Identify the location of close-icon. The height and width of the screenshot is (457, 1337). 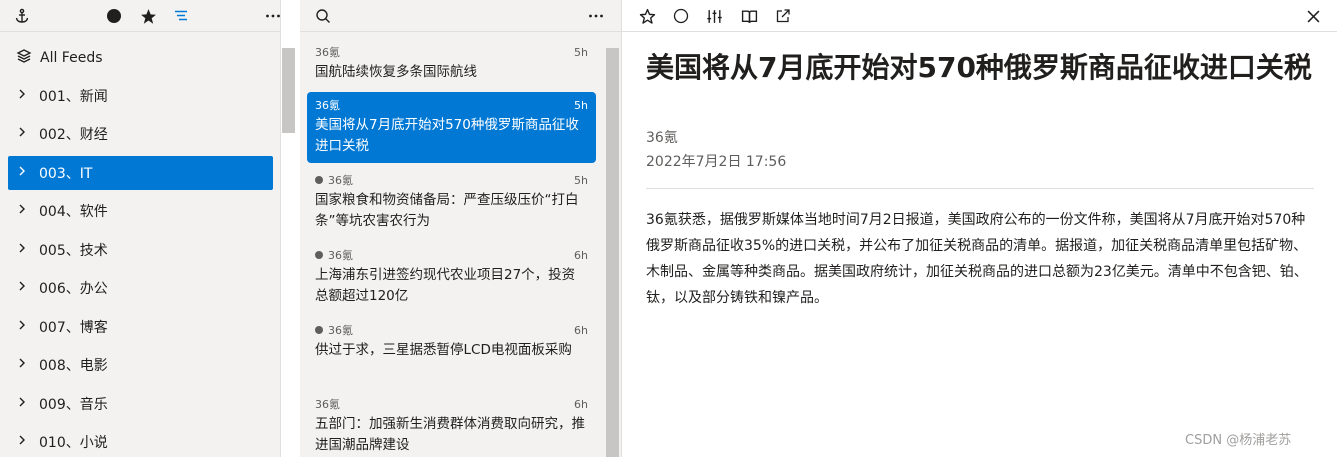
(1313, 16).